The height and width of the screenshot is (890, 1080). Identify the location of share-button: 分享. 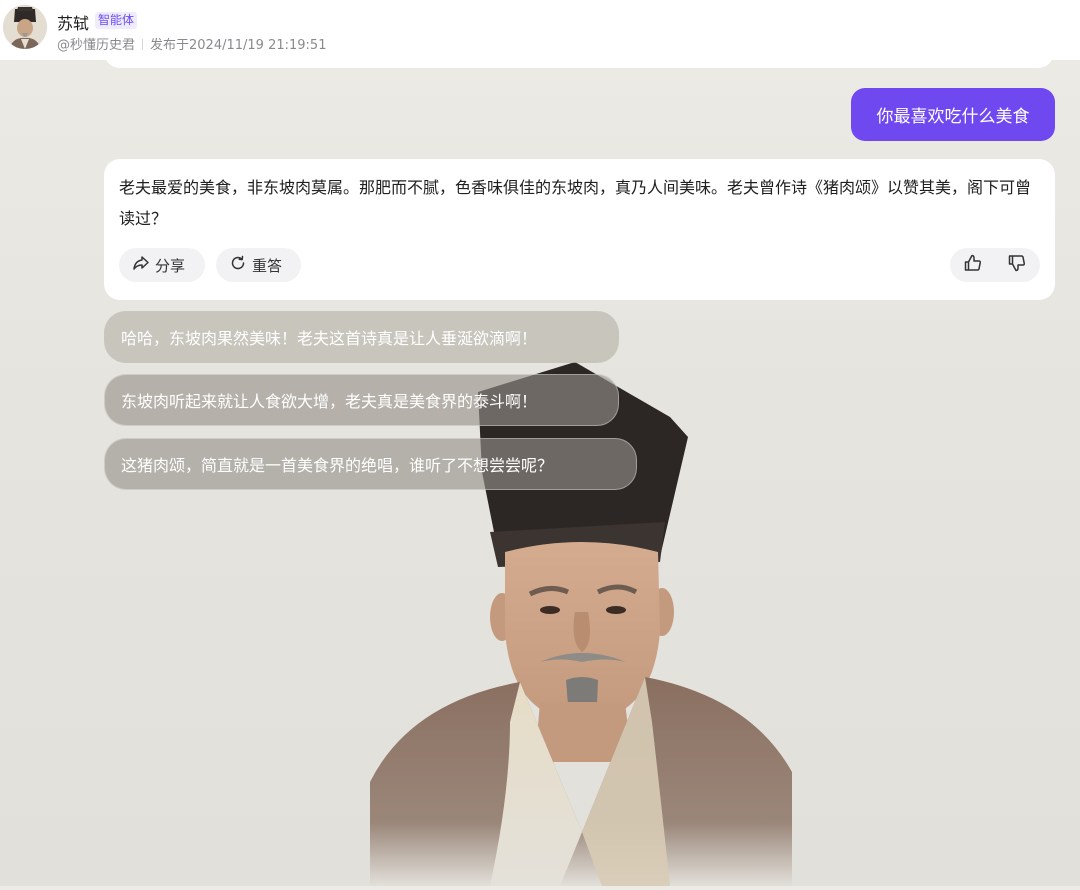
(162, 265).